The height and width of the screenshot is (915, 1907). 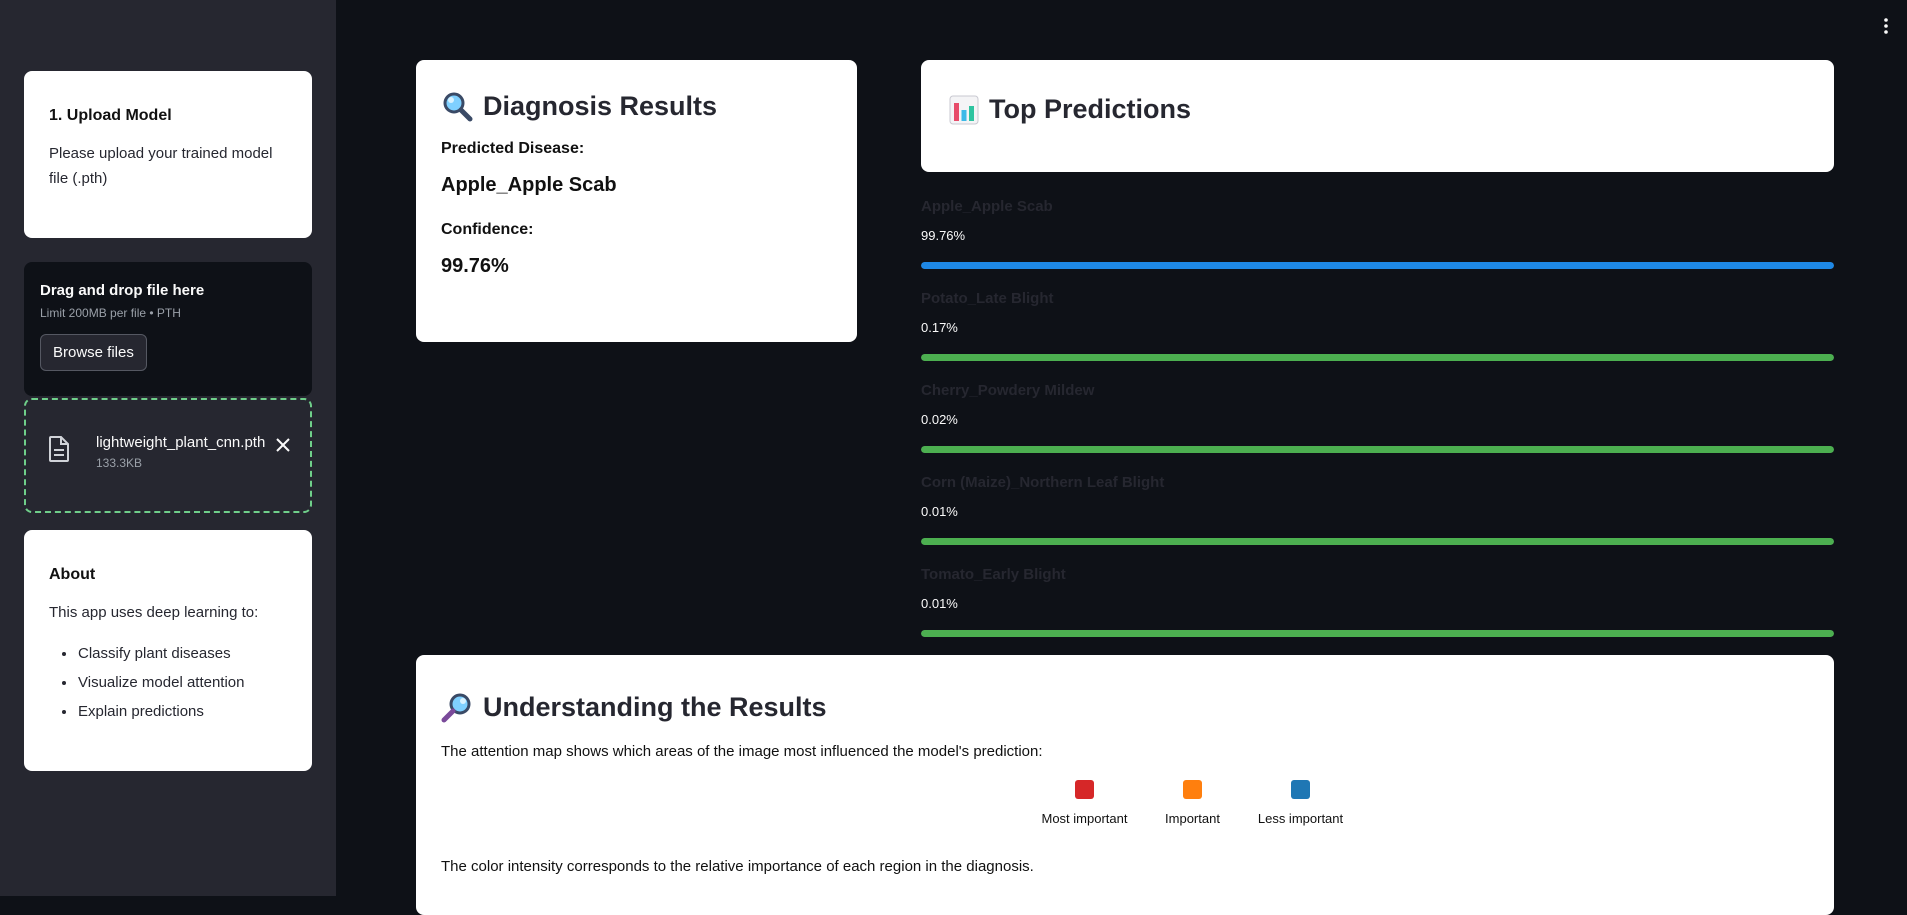 I want to click on prediction-row: Corn (Maize)_Northern Leaf Blight 0.01%, so click(x=1377, y=520).